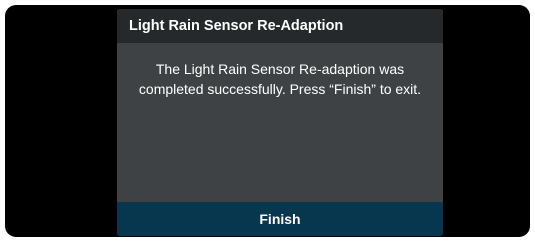  I want to click on finish-button: Finish, so click(280, 219).